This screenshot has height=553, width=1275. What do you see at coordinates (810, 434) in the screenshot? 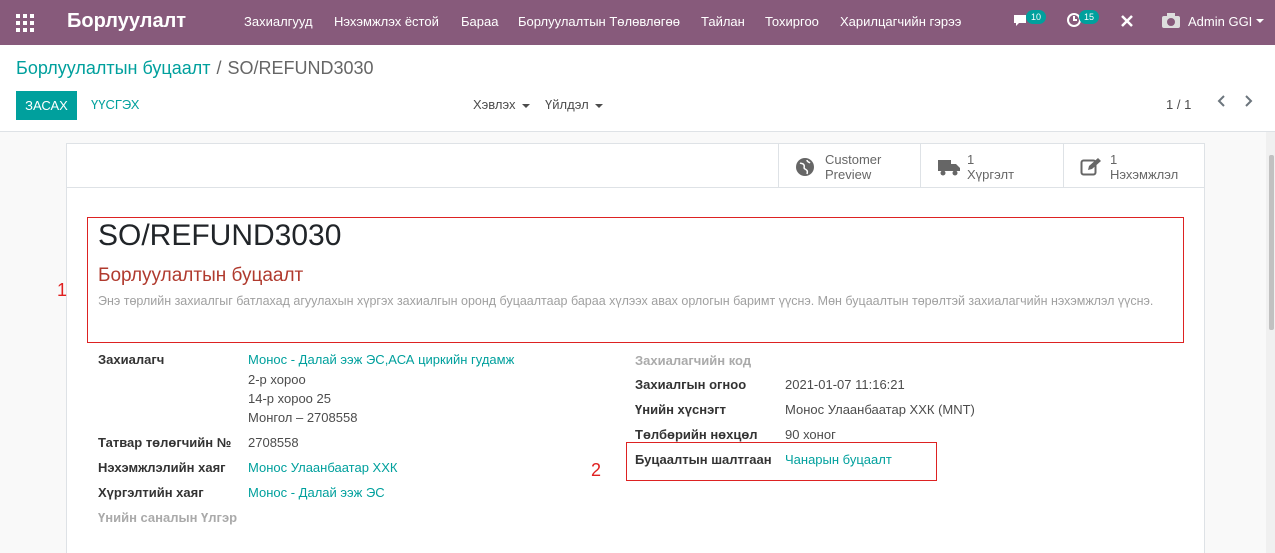
I see `payment-terms-value: 90 хоног` at bounding box center [810, 434].